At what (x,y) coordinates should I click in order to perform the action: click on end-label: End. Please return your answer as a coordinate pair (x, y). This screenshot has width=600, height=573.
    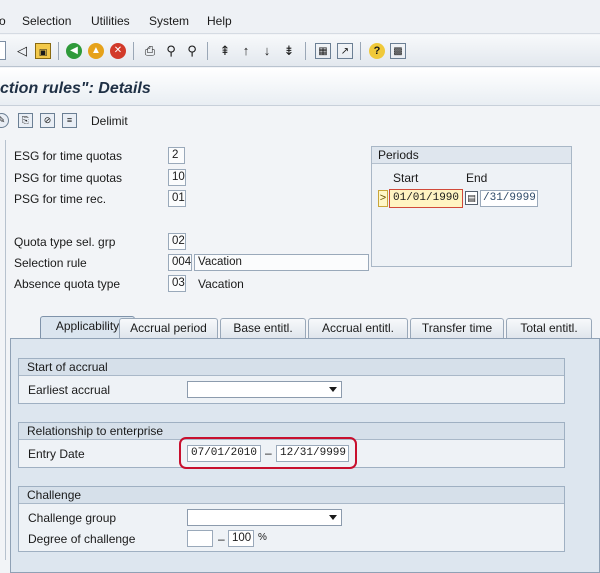
    Looking at the image, I should click on (477, 178).